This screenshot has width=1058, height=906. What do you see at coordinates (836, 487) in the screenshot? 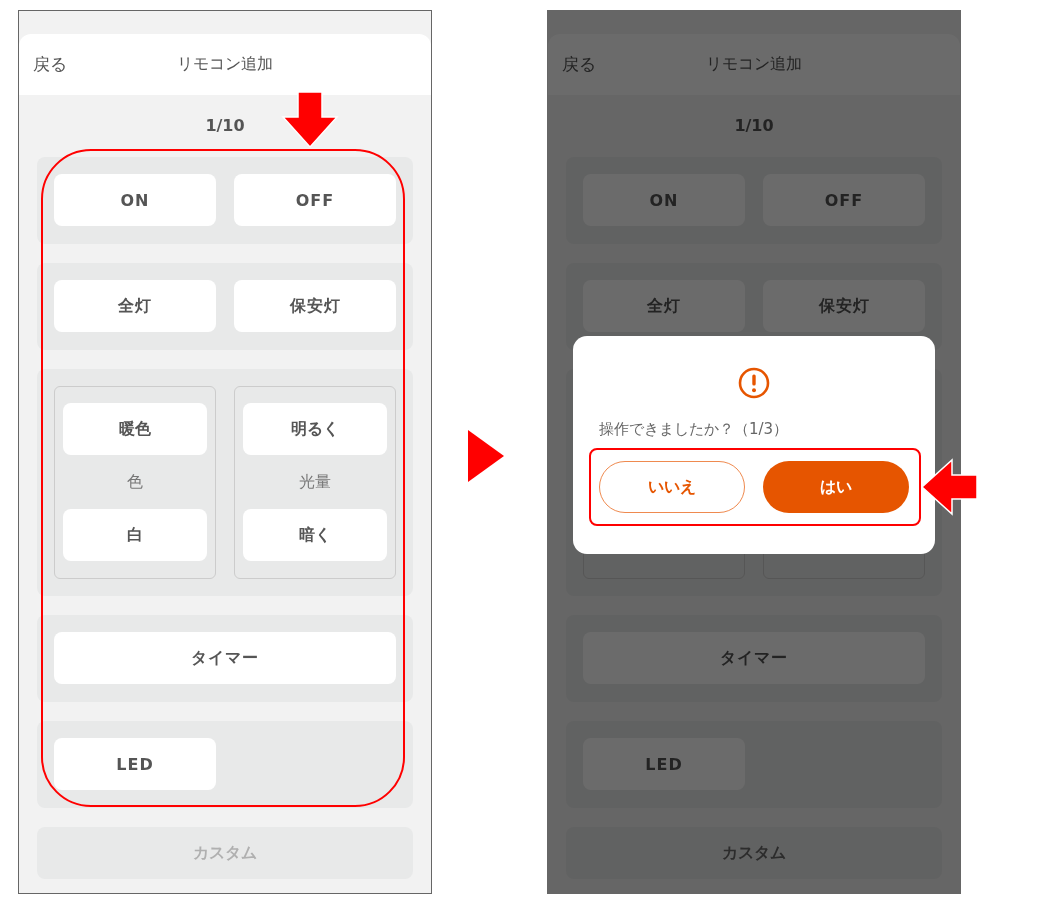
I see `yes-button: はい` at bounding box center [836, 487].